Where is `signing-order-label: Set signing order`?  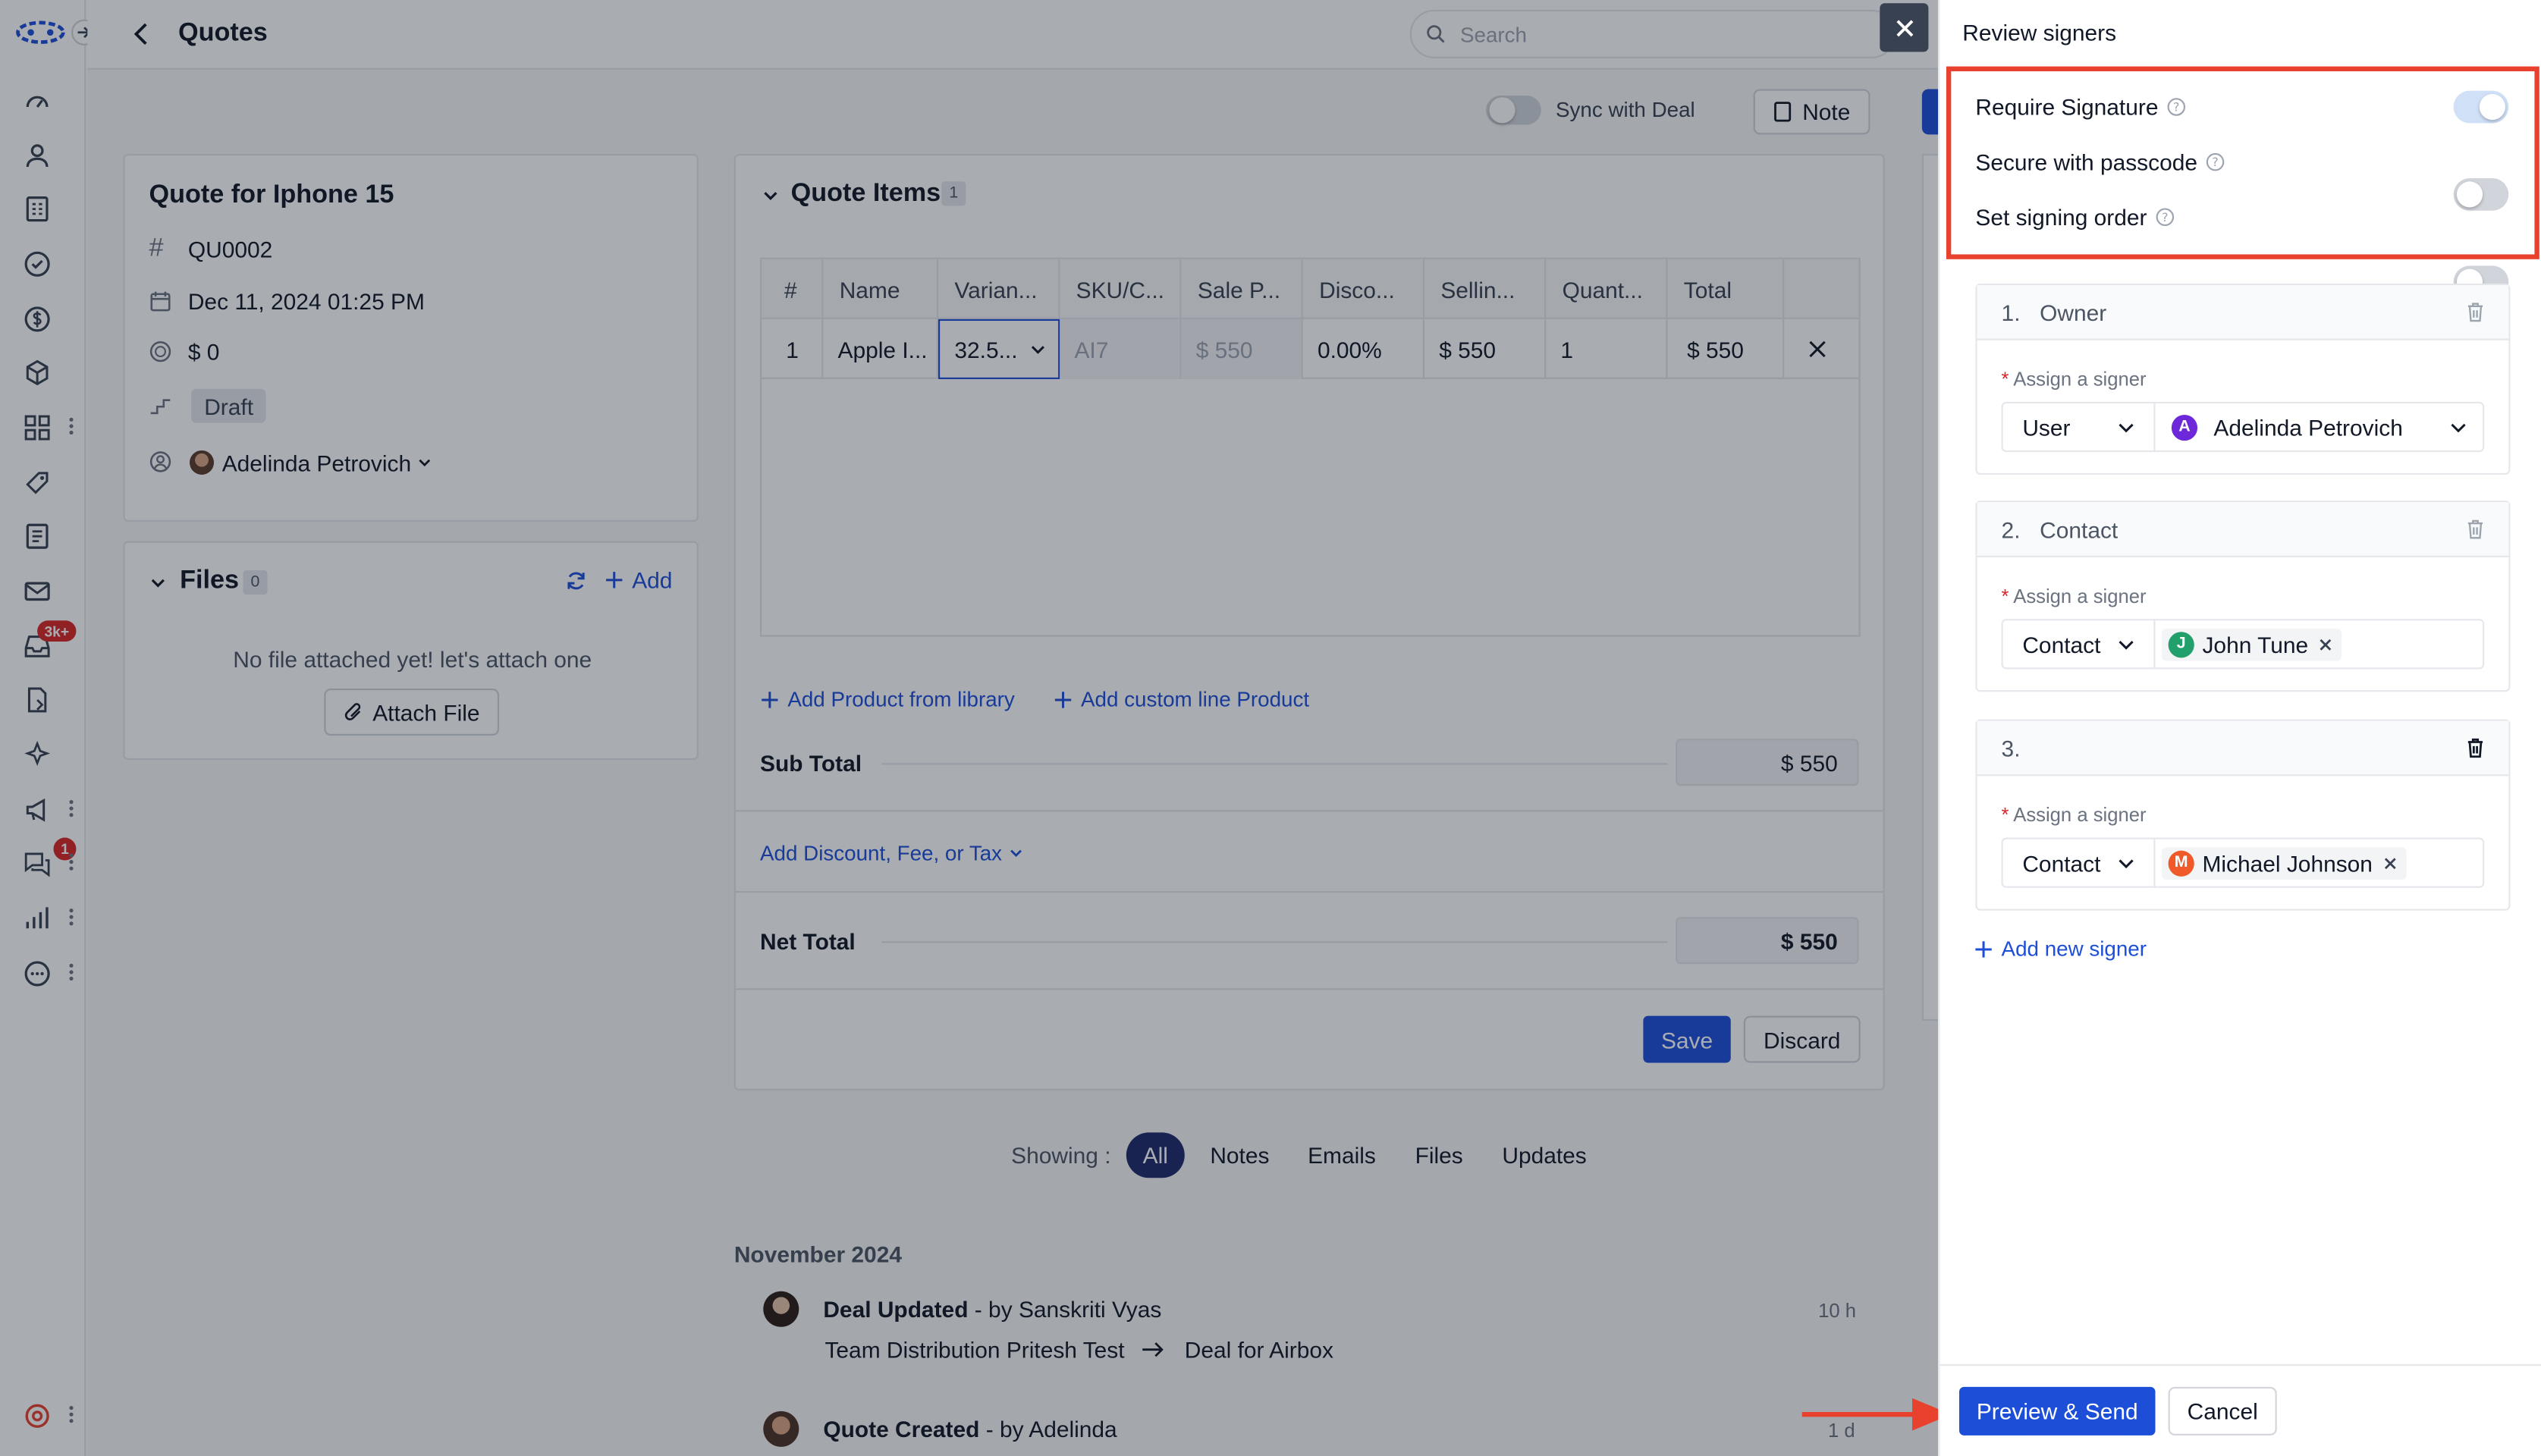
signing-order-label: Set signing order is located at coordinates (2061, 217).